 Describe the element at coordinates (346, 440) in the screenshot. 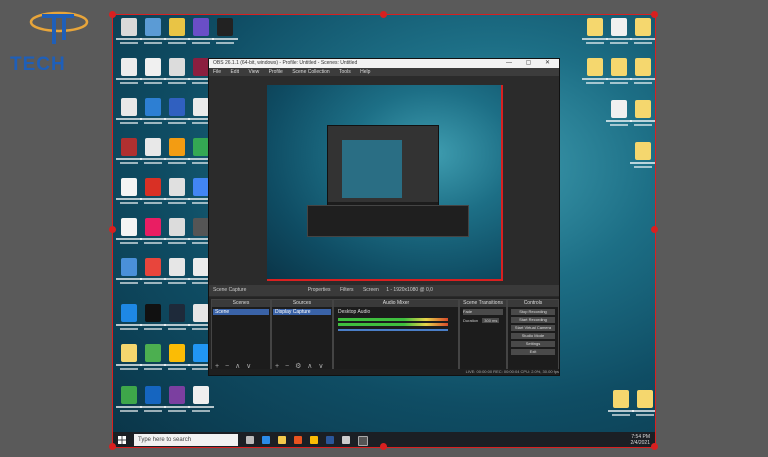

I see `app-icon` at that location.